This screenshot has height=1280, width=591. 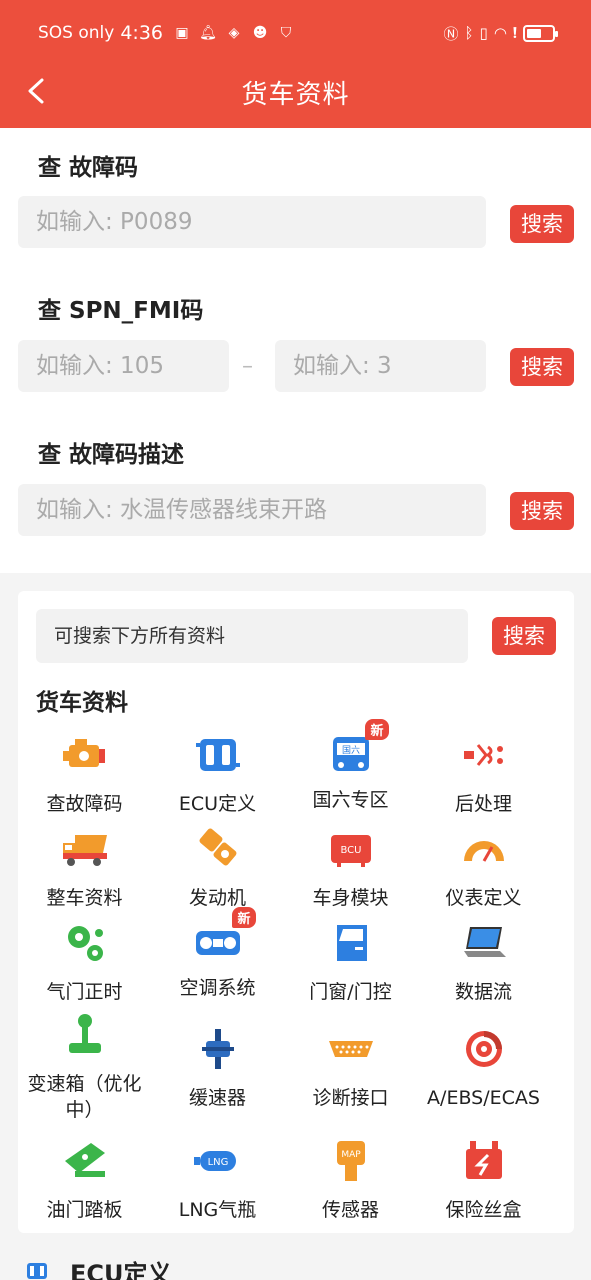 I want to click on gauge-icon, so click(x=483, y=851).